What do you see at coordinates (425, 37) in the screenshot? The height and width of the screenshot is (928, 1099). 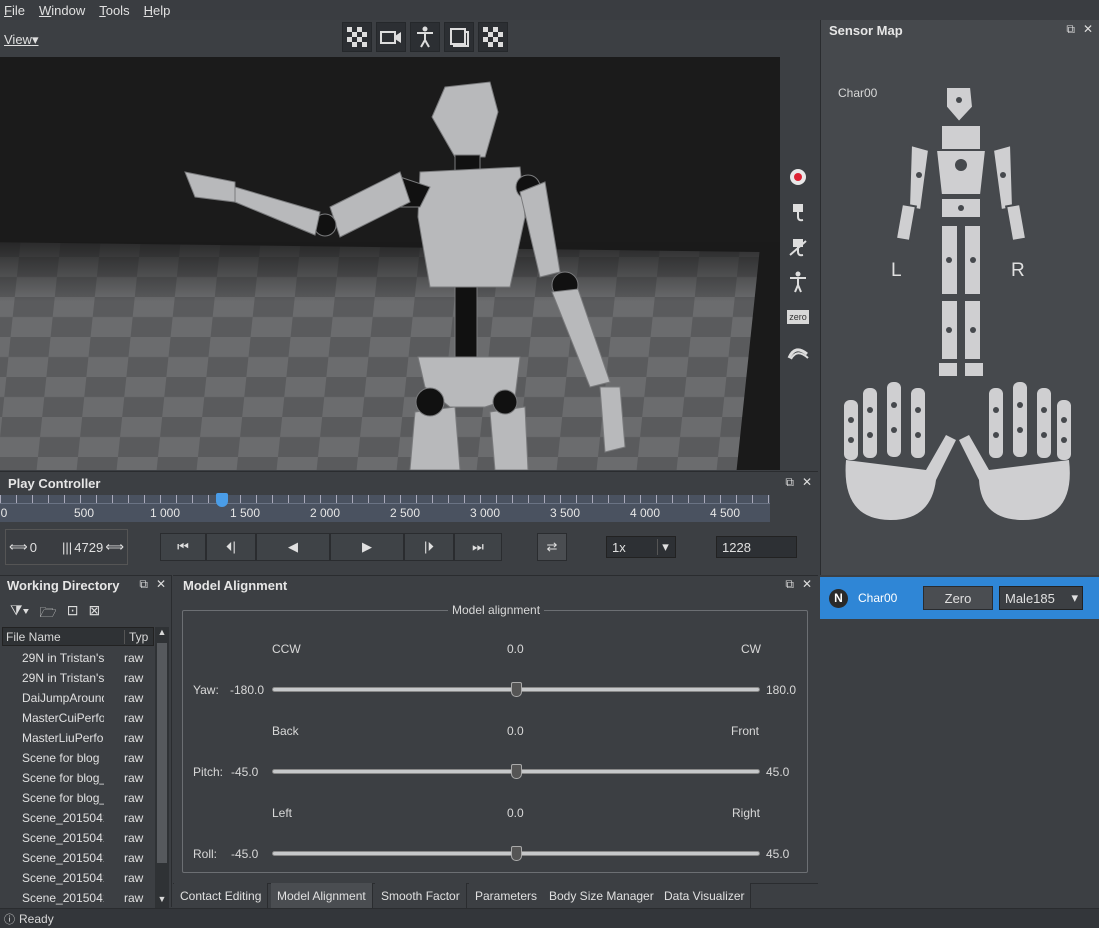 I see `figure-button` at bounding box center [425, 37].